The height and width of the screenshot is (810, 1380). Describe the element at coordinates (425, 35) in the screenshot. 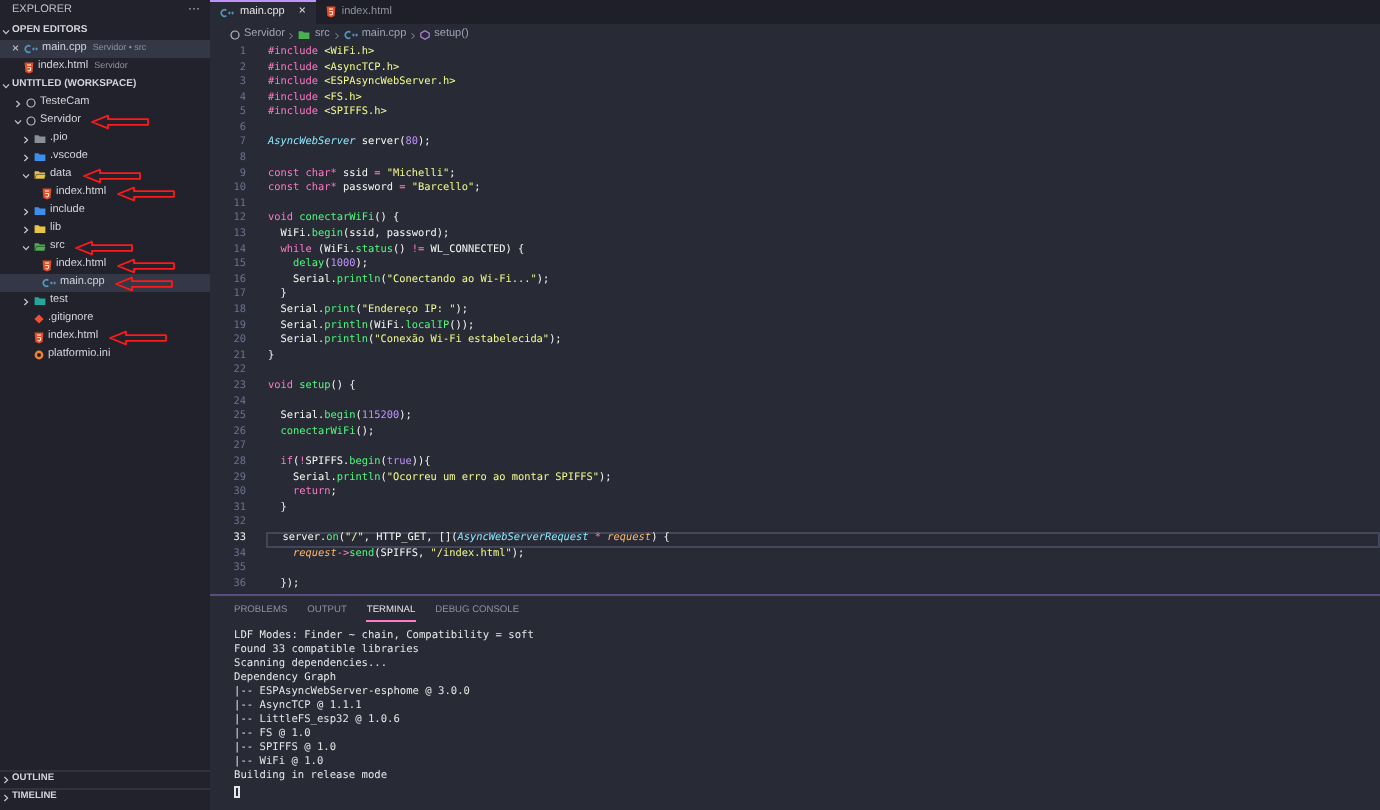

I see `cube-icon` at that location.